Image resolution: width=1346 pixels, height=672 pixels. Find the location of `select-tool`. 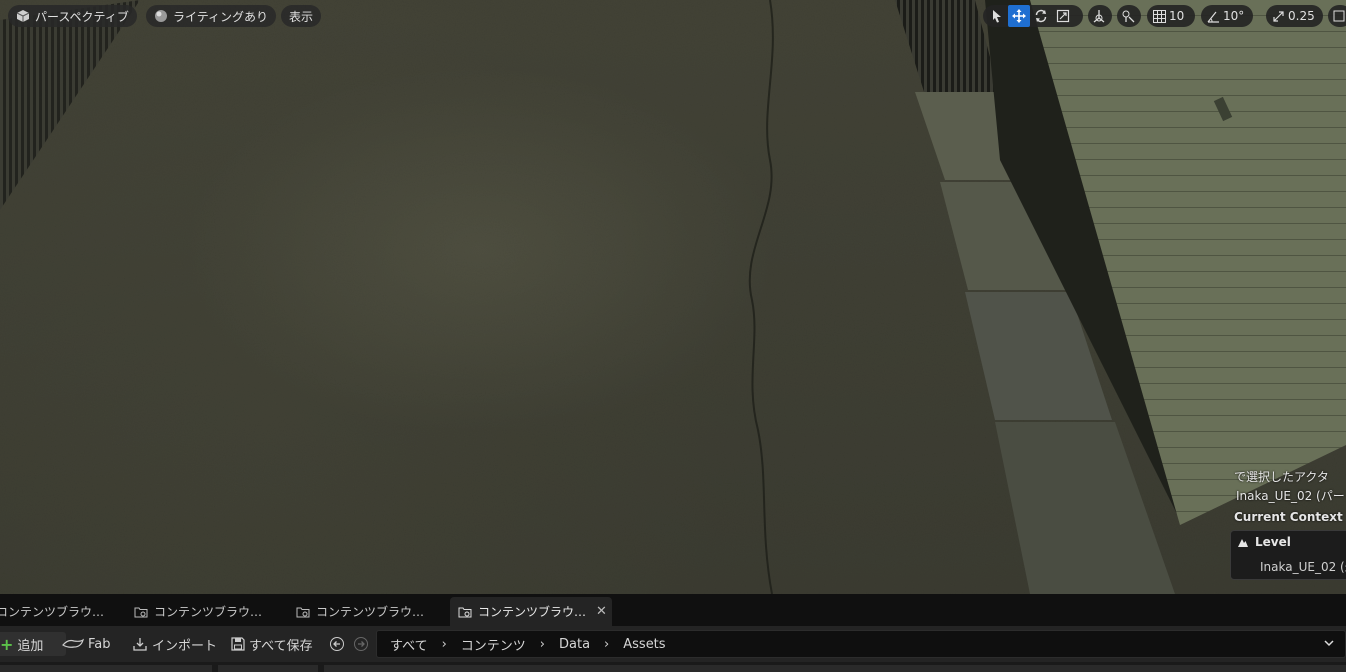

select-tool is located at coordinates (997, 16).